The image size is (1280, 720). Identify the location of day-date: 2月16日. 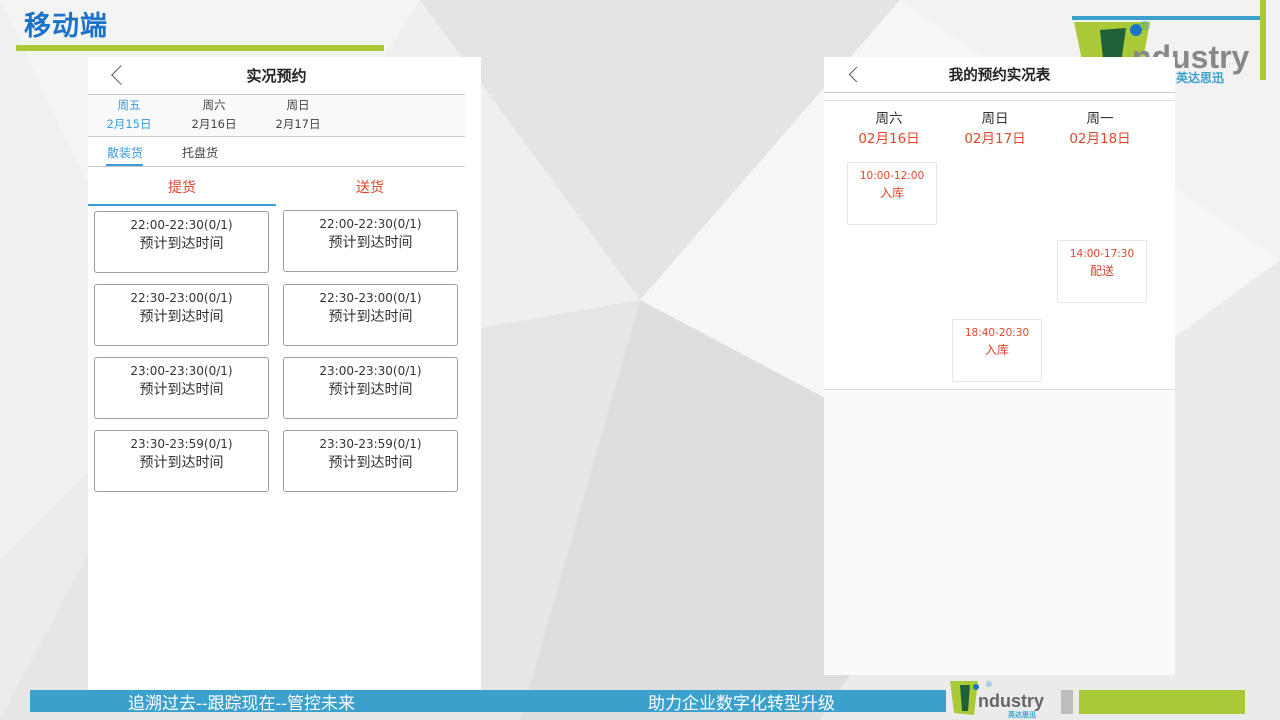
(214, 124).